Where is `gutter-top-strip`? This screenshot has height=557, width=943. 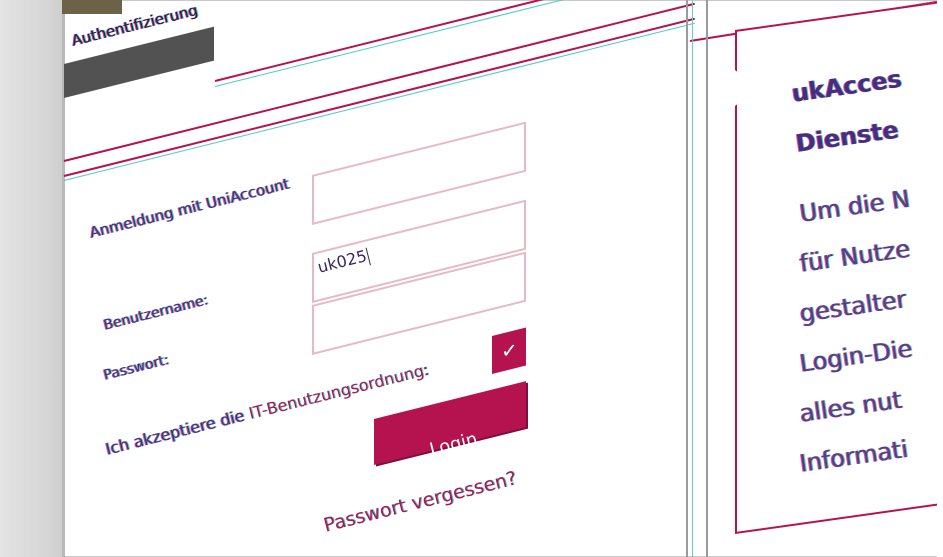
gutter-top-strip is located at coordinates (92, 7).